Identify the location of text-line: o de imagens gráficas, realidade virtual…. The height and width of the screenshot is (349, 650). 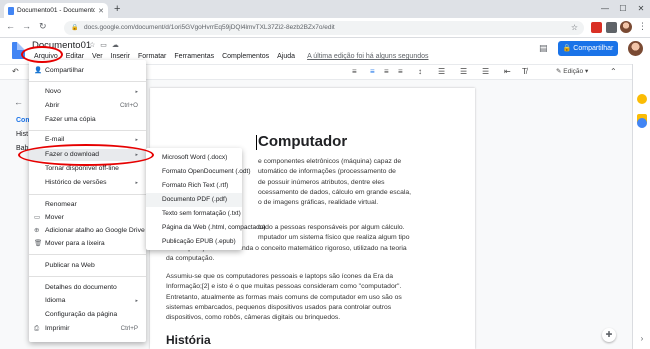
(318, 203).